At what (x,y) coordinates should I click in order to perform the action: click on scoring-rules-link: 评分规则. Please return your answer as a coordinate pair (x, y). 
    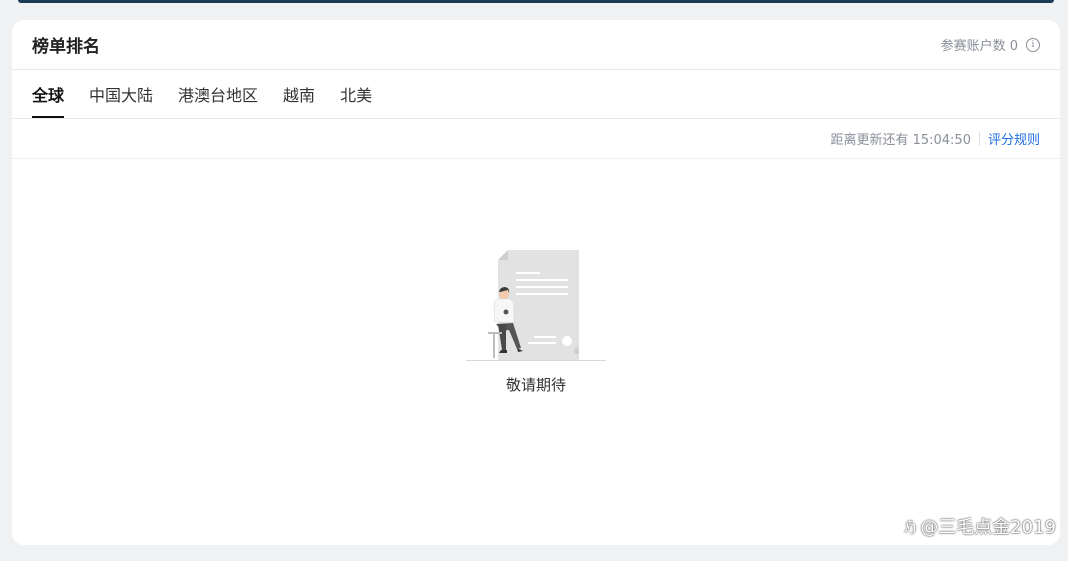
    Looking at the image, I should click on (1014, 138).